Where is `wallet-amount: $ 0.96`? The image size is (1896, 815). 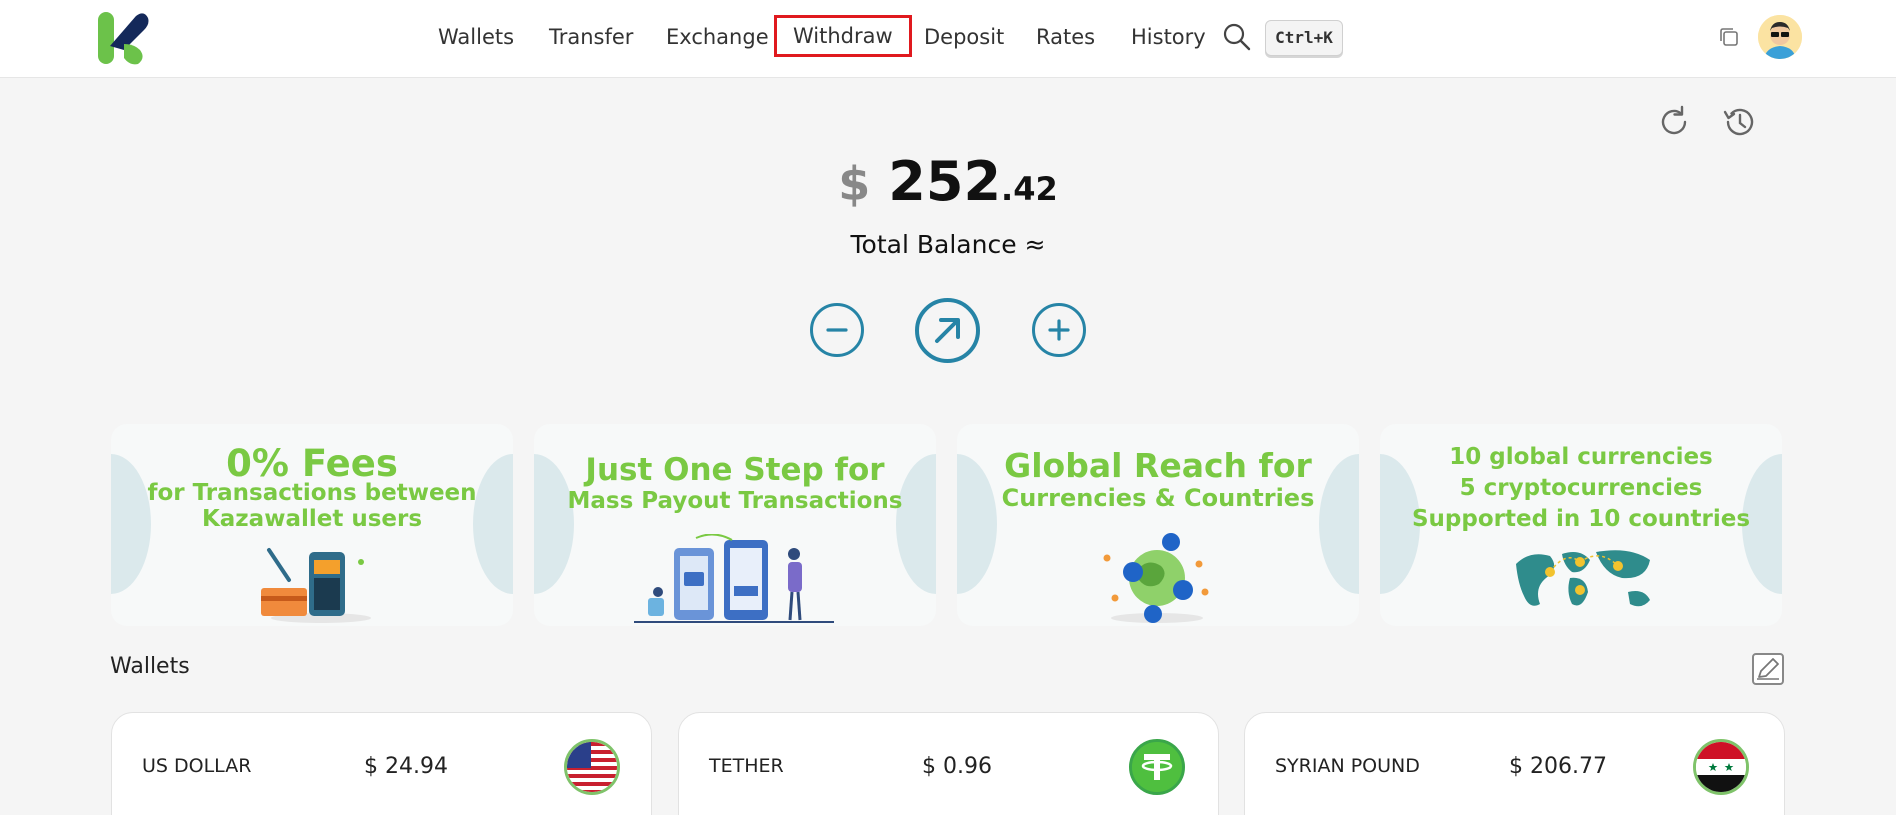 wallet-amount: $ 0.96 is located at coordinates (957, 766).